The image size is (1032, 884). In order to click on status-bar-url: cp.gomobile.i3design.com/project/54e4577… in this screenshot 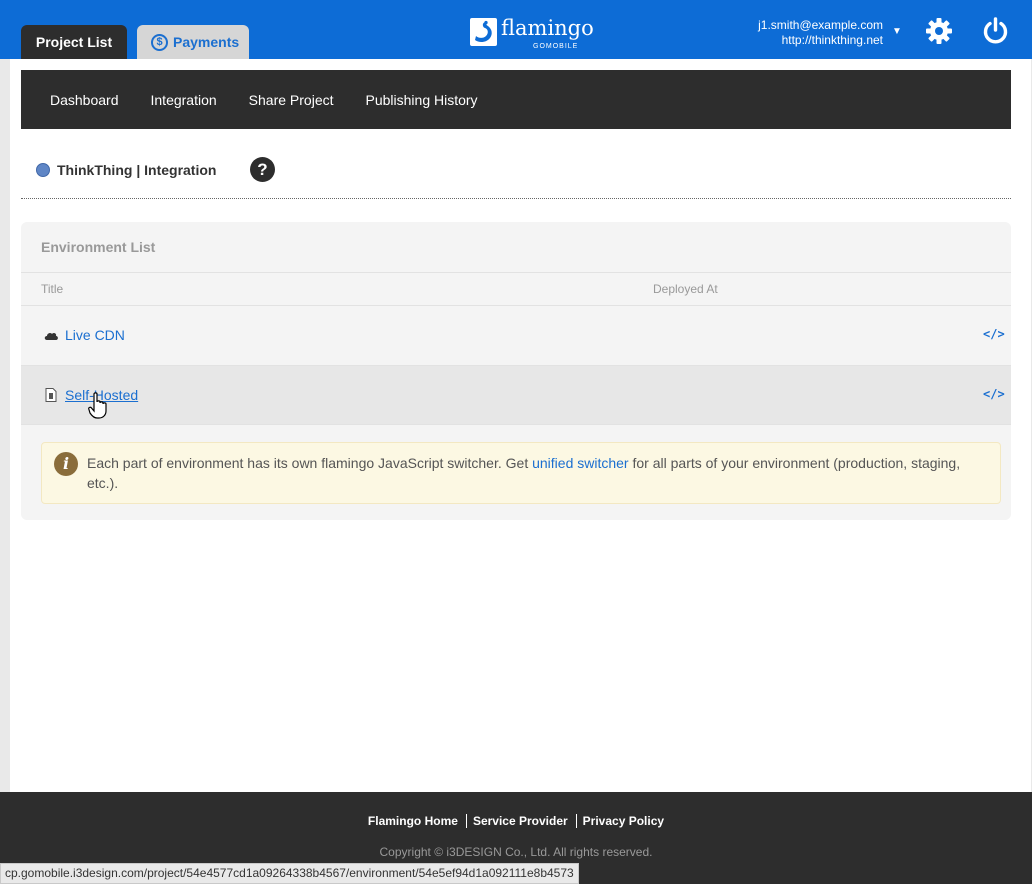, I will do `click(289, 873)`.